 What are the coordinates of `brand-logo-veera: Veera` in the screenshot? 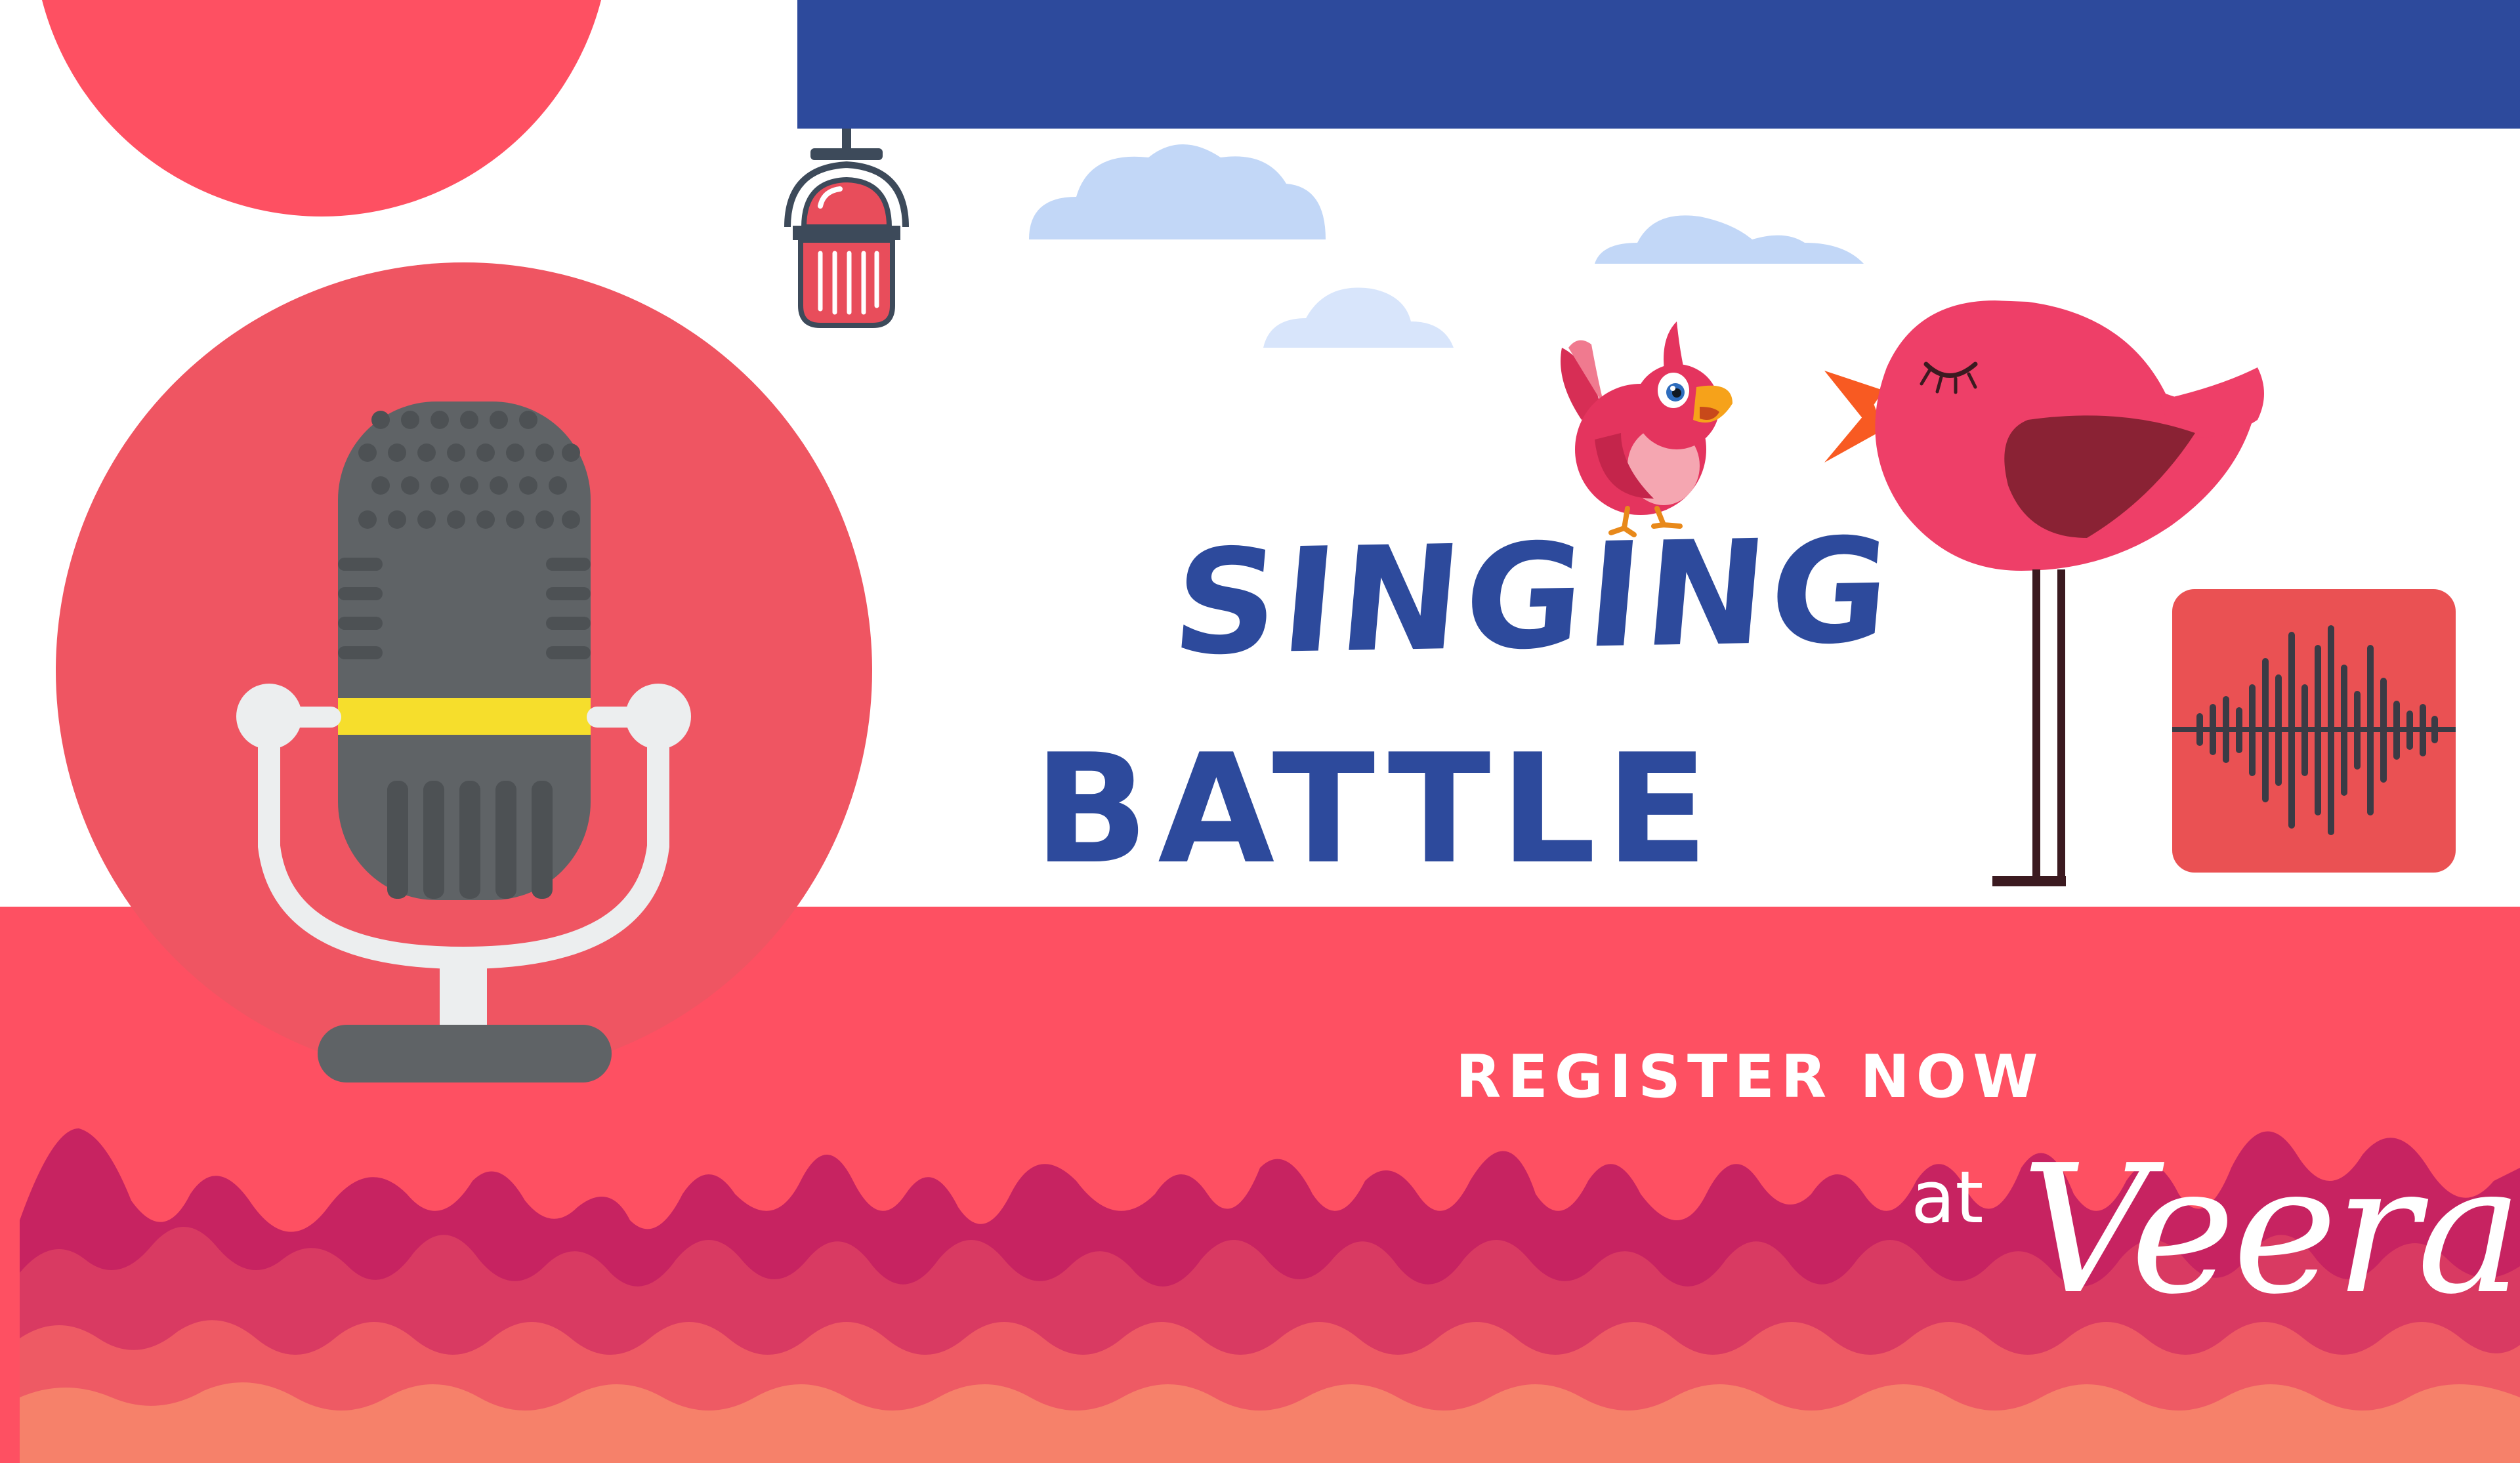 It's located at (2270, 1230).